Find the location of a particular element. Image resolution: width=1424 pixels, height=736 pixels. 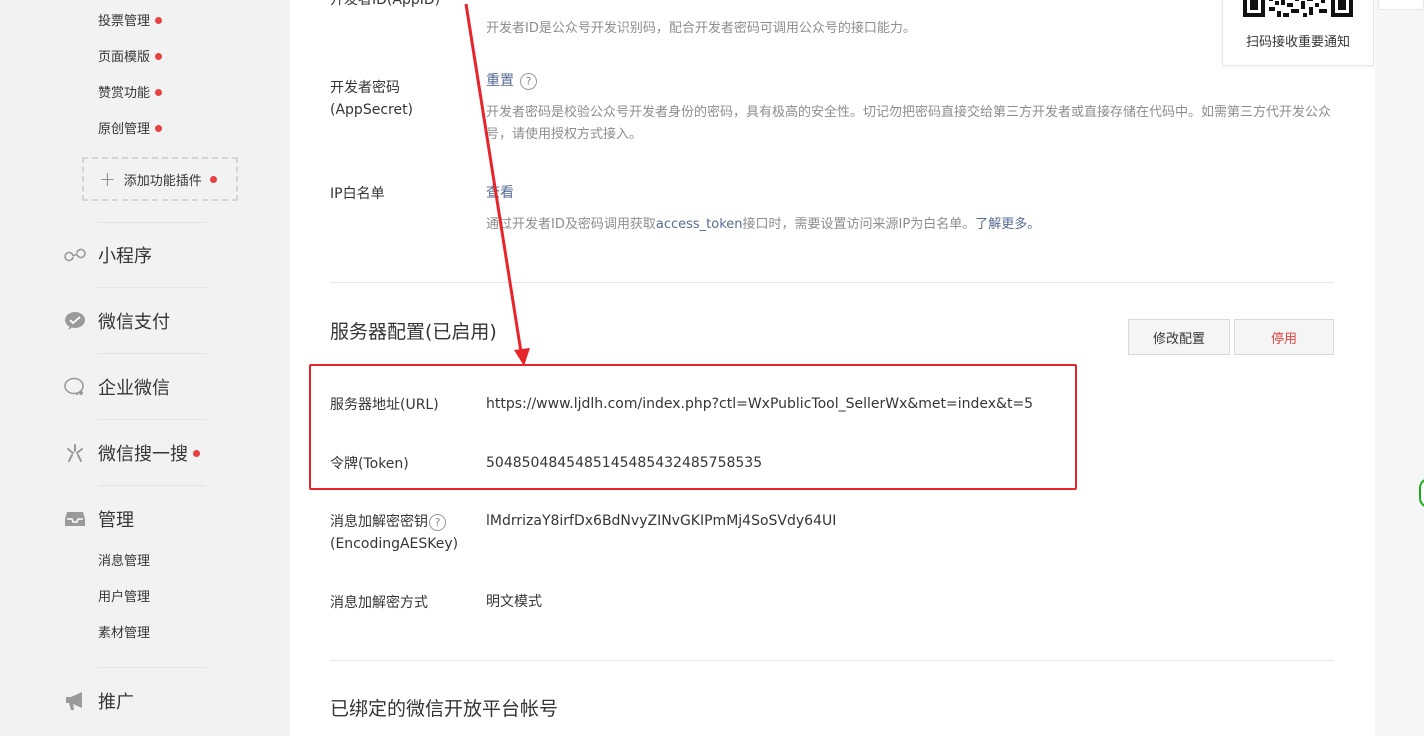

learn-more-link: 了解更多。 is located at coordinates (1007, 224).